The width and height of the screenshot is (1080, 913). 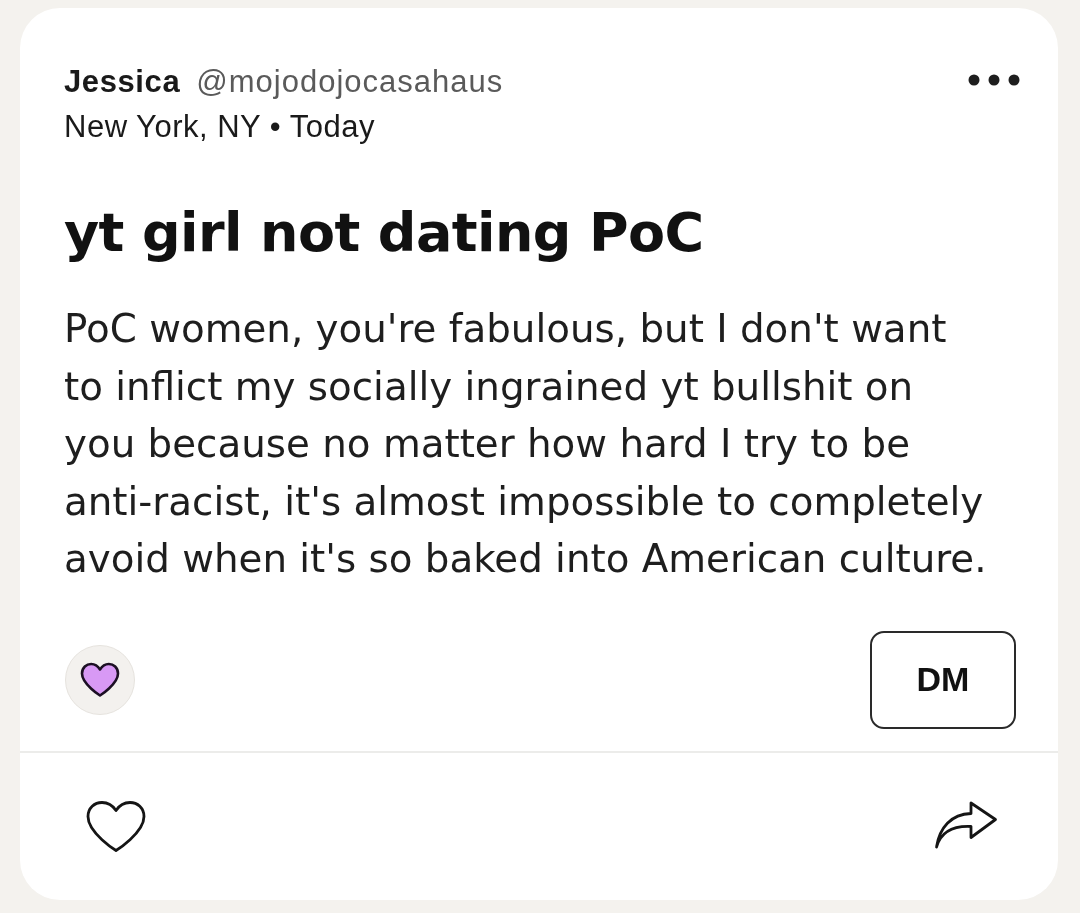 What do you see at coordinates (943, 679) in the screenshot?
I see `dm-button: DM` at bounding box center [943, 679].